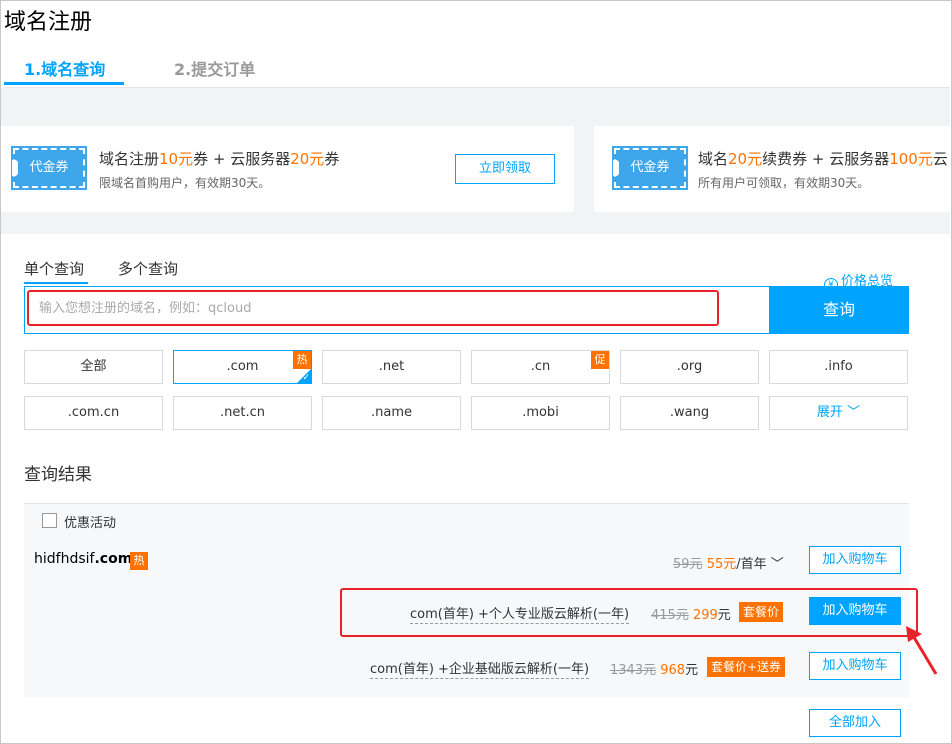 Image resolution: width=952 pixels, height=744 pixels. What do you see at coordinates (823, 159) in the screenshot?
I see `promo-title: 域名20元续费券 + 云服务器100元云` at bounding box center [823, 159].